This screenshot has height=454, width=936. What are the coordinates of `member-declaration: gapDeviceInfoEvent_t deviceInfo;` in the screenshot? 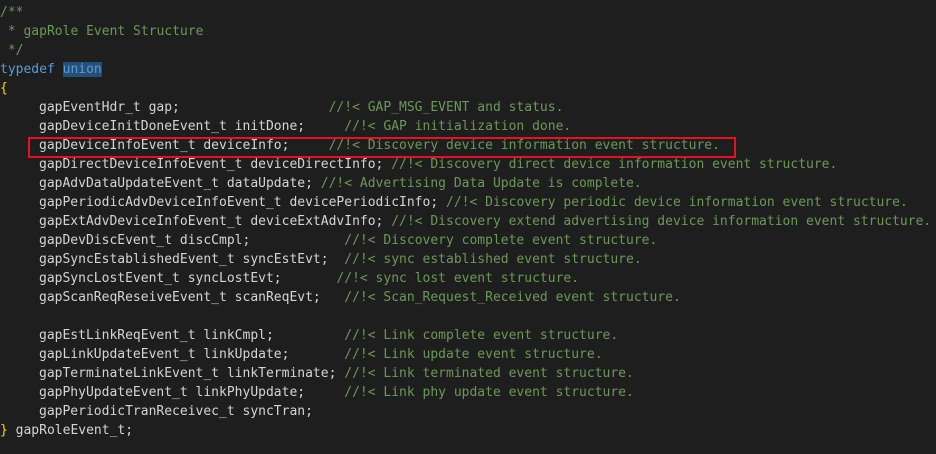 It's located at (184, 145).